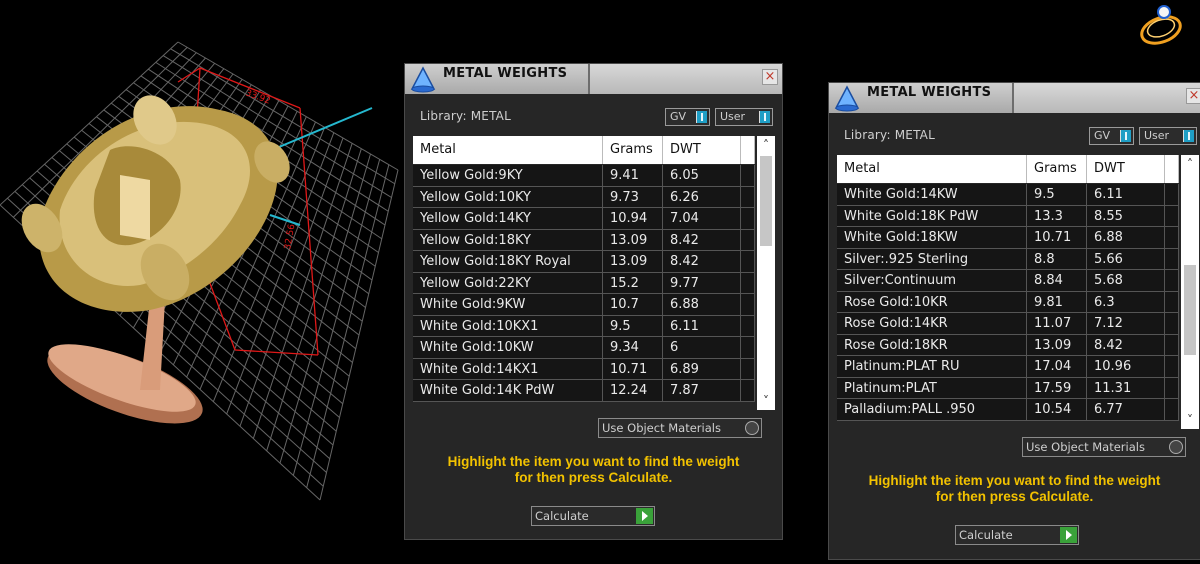 This screenshot has width=1200, height=564. What do you see at coordinates (584, 240) in the screenshot?
I see `table-row: Yellow Gold:18KY 13.09 8.42` at bounding box center [584, 240].